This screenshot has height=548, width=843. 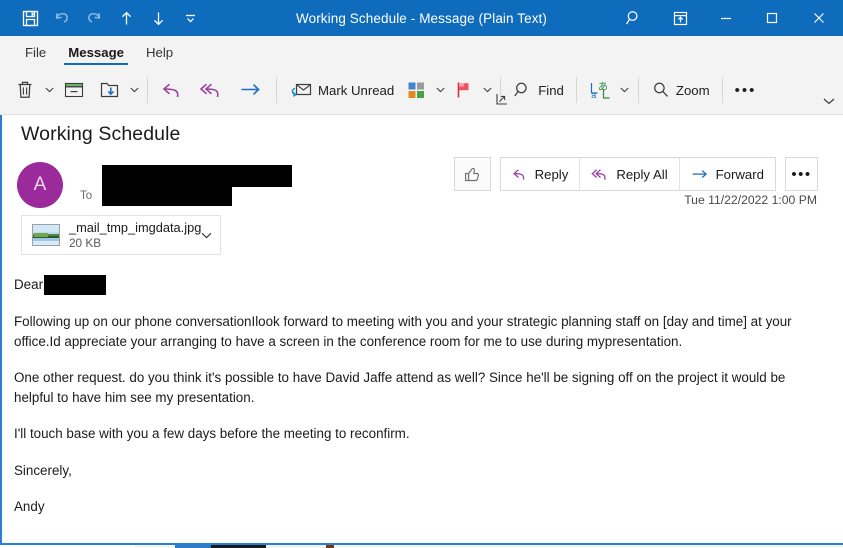 I want to click on title-bar-buttons, so click(x=727, y=18).